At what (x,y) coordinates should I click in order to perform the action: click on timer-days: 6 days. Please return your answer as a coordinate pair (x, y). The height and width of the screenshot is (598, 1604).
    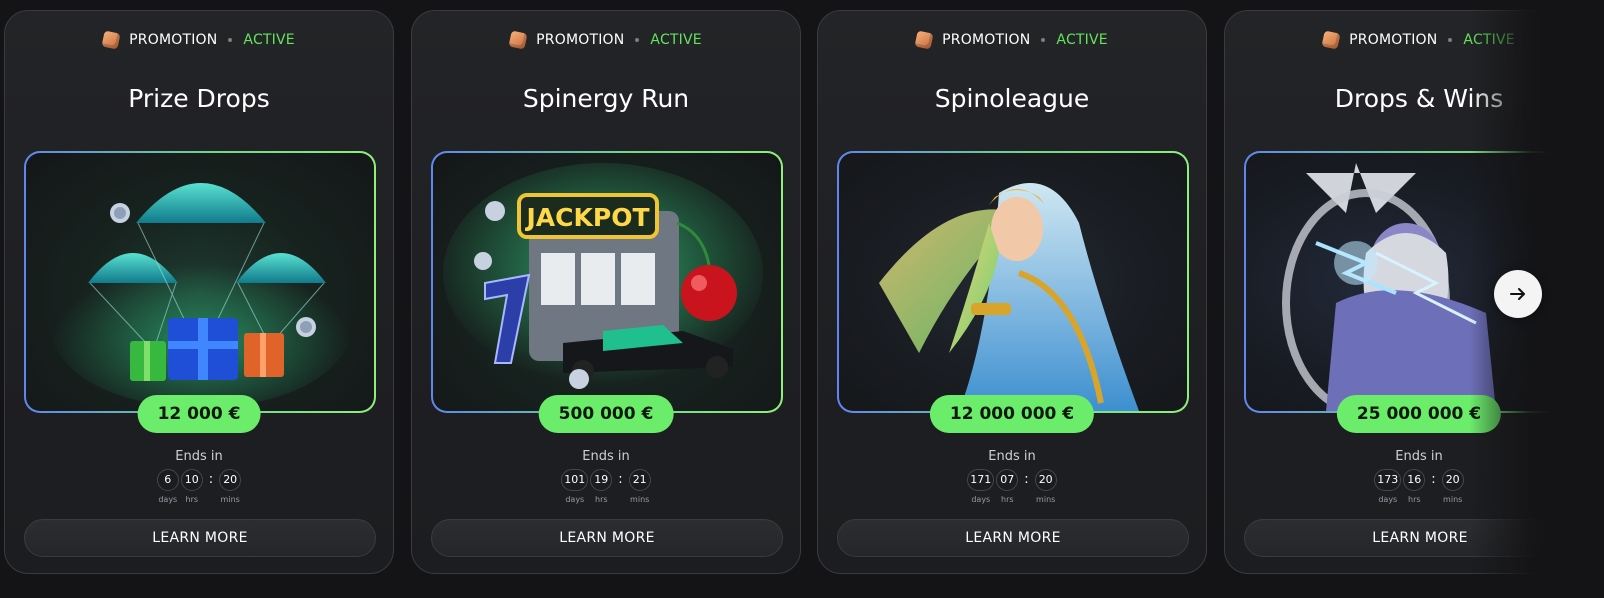
    Looking at the image, I should click on (167, 486).